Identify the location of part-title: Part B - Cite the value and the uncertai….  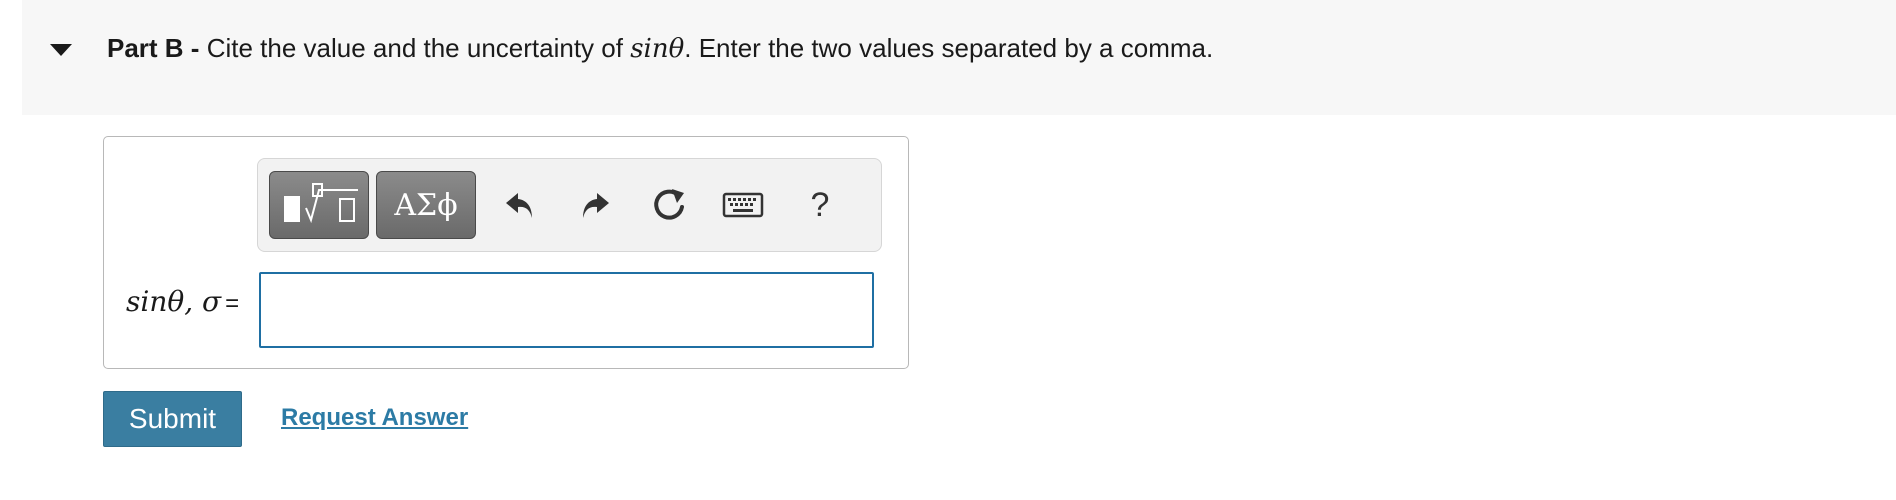
(660, 48).